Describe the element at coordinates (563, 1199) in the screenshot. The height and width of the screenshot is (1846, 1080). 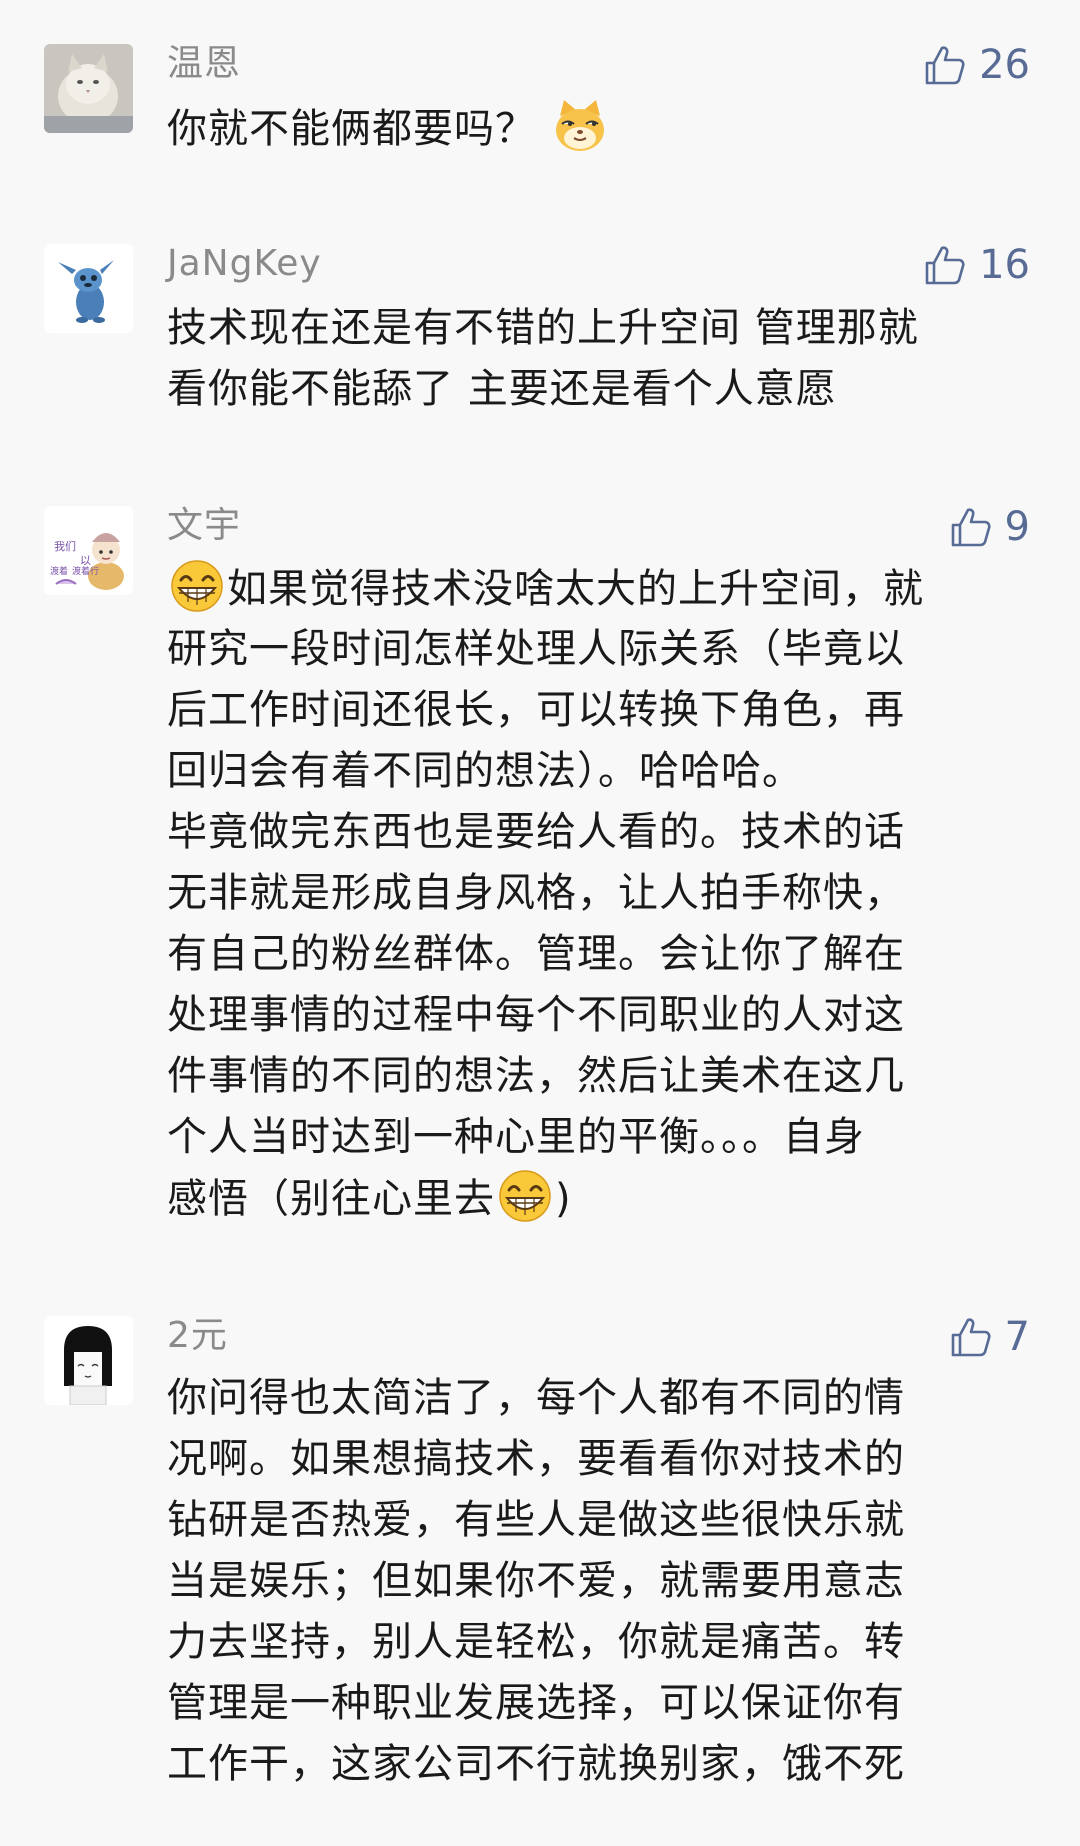
I see `comment-text-segment: )` at that location.